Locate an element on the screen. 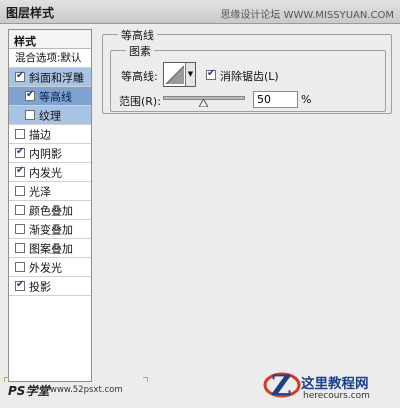 The width and height of the screenshot is (400, 408). style-item-bevel-emboss: ✔ 斜面和浮雕 is located at coordinates (50, 77).